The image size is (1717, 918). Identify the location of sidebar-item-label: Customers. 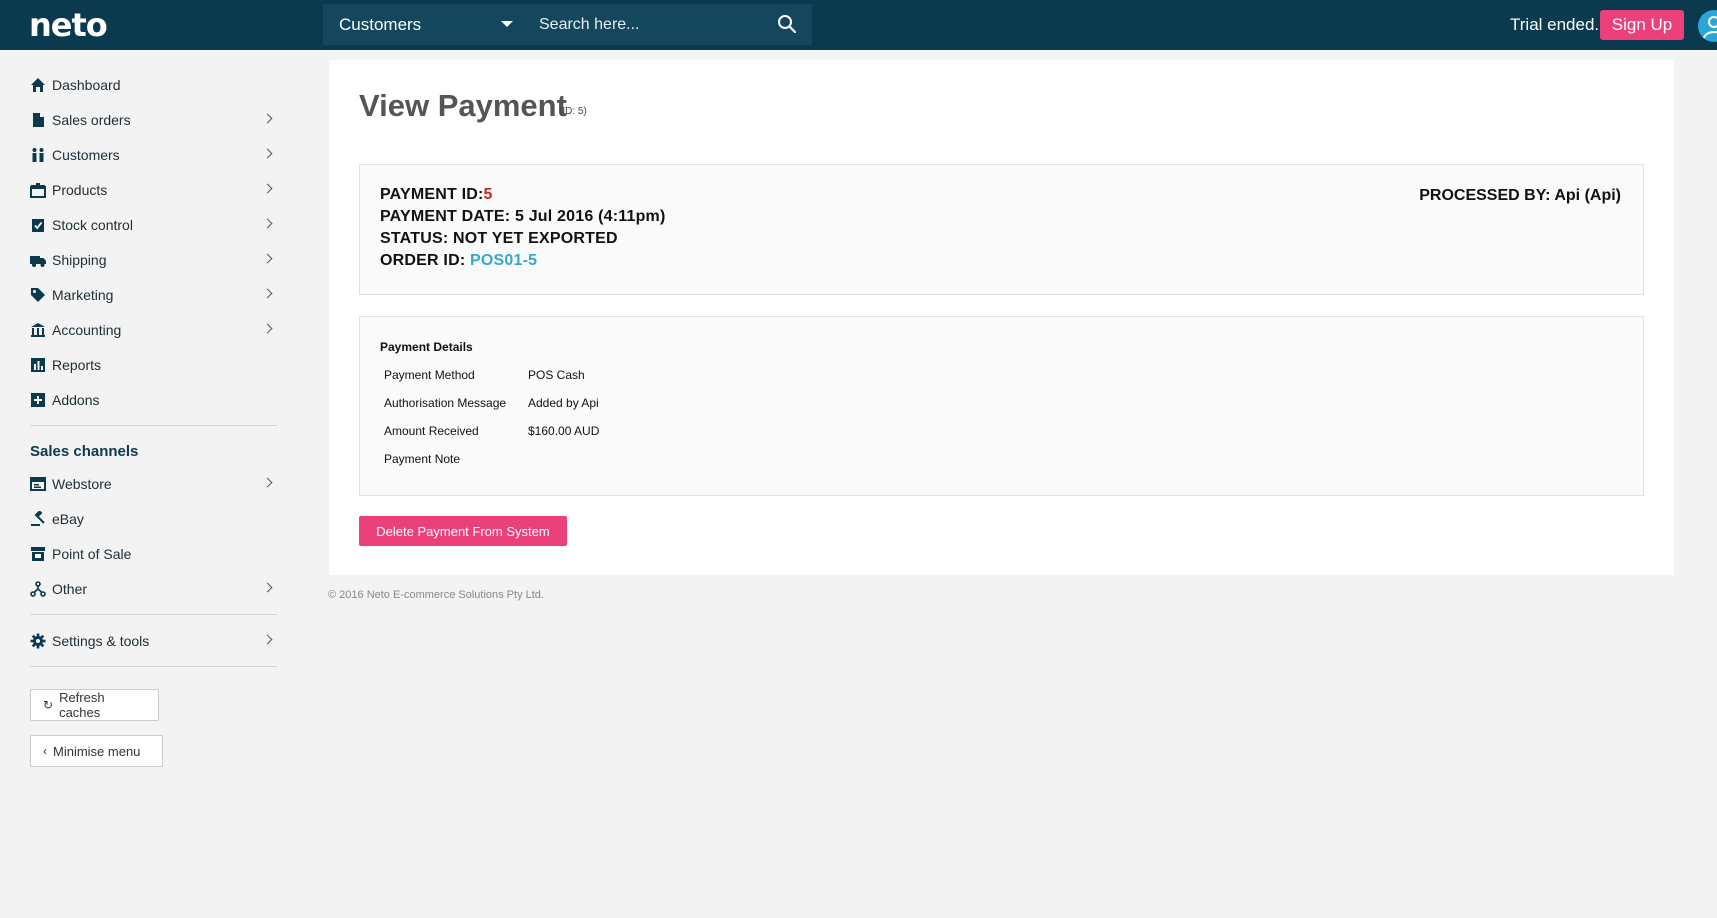
(86, 155).